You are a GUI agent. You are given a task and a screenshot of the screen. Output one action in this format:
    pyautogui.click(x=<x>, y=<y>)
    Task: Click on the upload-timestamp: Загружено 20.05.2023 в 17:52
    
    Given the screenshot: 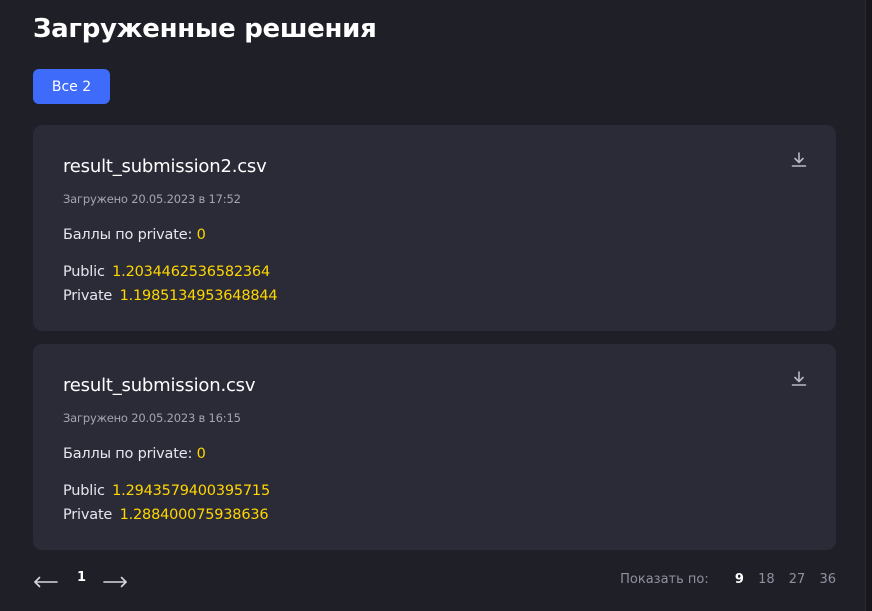 What is the action you would take?
    pyautogui.click(x=152, y=199)
    